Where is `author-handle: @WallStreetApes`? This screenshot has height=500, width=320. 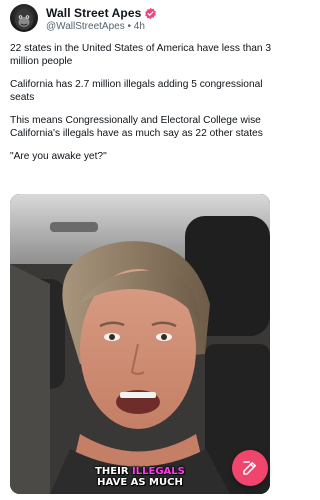 author-handle: @WallStreetApes is located at coordinates (85, 26).